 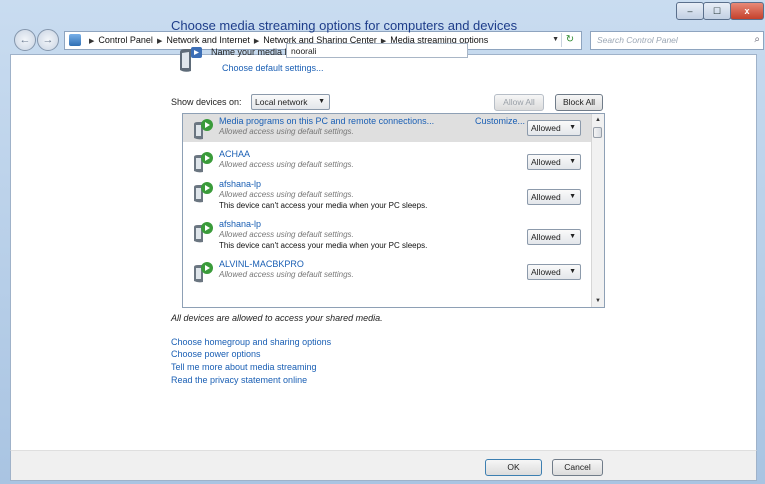 What do you see at coordinates (598, 301) in the screenshot?
I see `scroll-down-icon: ▼` at bounding box center [598, 301].